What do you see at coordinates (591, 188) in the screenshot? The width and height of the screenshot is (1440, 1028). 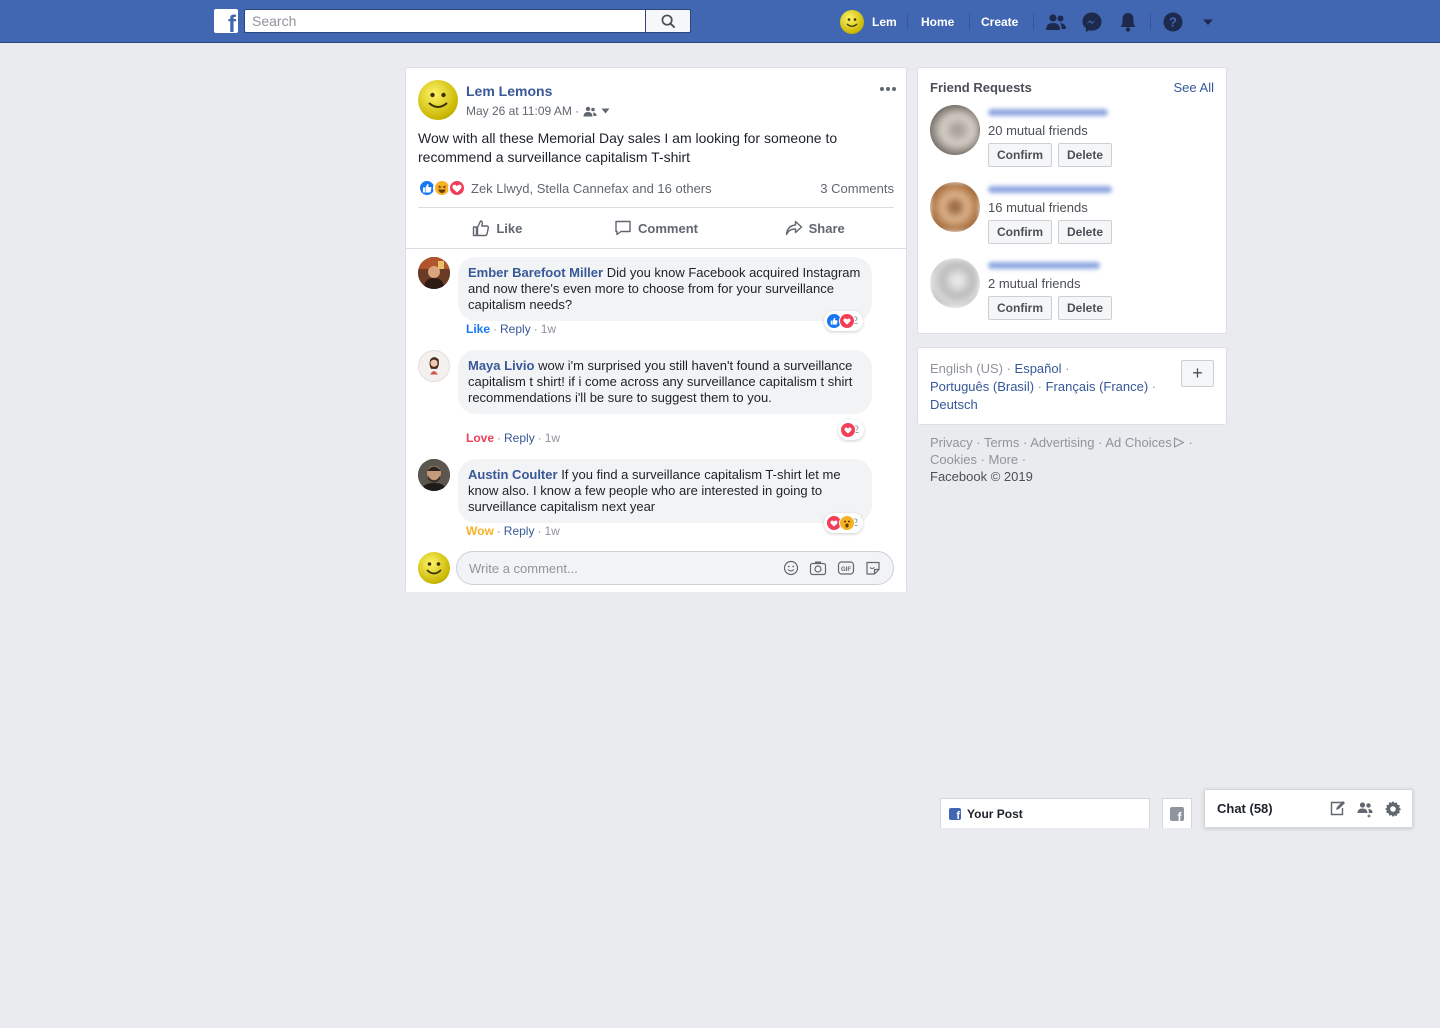 I see `reaction-names: Zek Llwyd, Stella Cannefax and 16 others` at bounding box center [591, 188].